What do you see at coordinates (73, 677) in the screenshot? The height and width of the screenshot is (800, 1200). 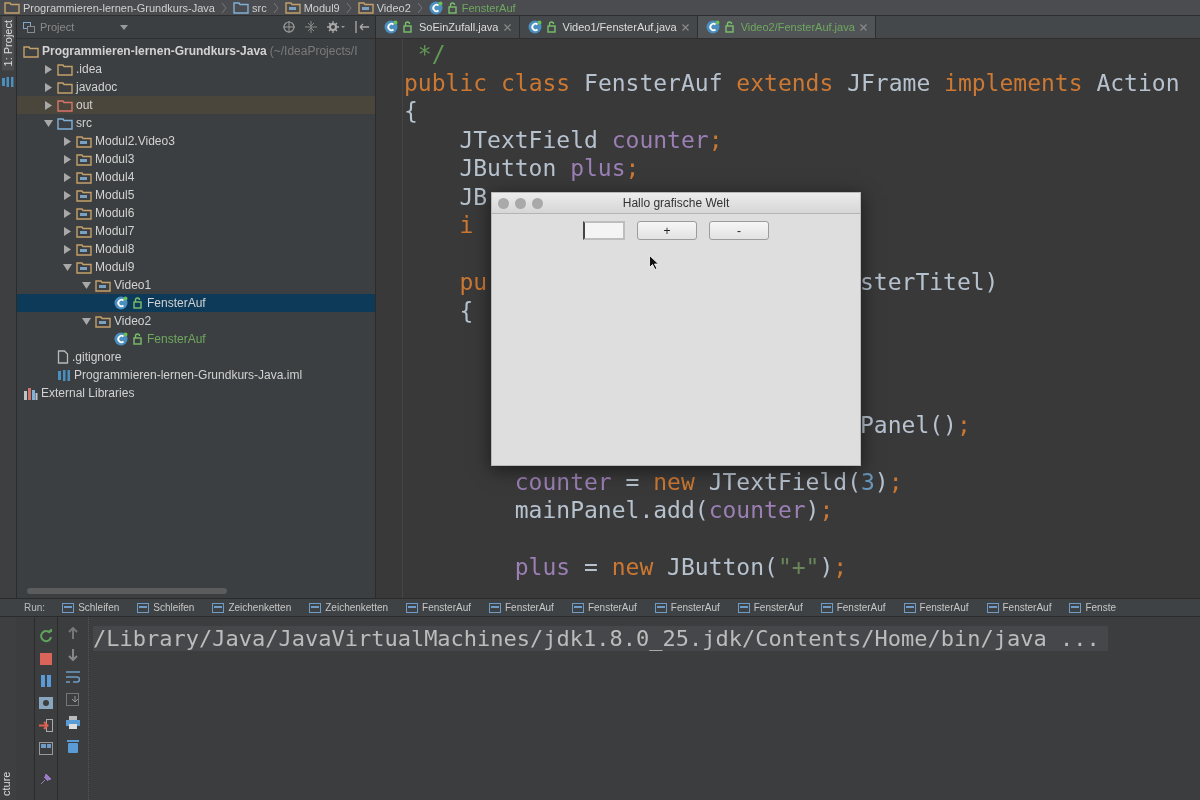 I see `soft-wrap-icon` at bounding box center [73, 677].